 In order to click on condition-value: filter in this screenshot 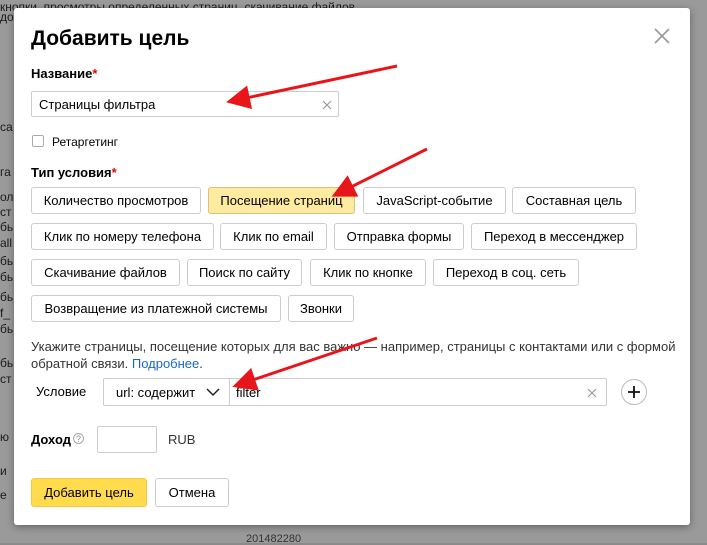, I will do `click(248, 392)`.